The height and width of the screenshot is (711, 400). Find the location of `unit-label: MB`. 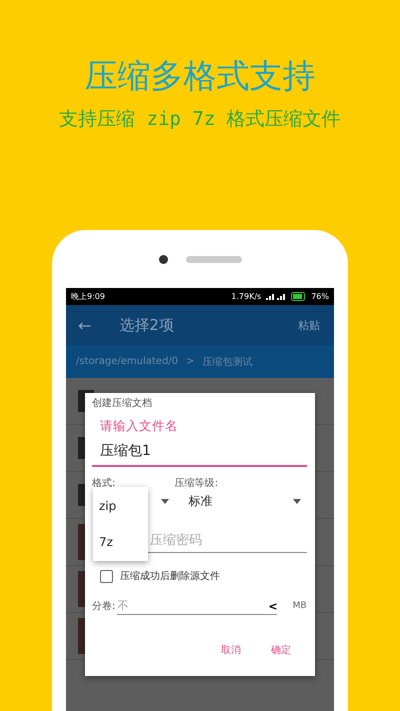

unit-label: MB is located at coordinates (299, 606).